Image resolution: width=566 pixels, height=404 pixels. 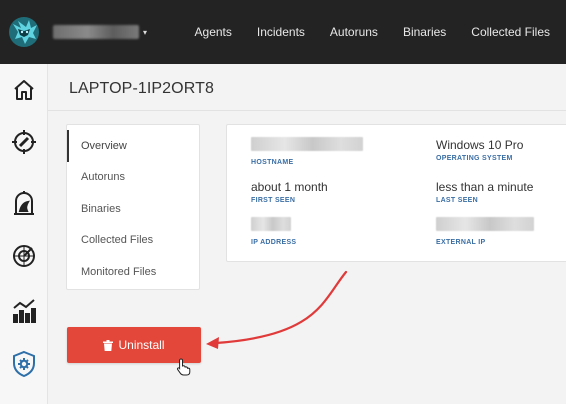 What do you see at coordinates (485, 231) in the screenshot?
I see `external-ip-field: EXTERNAL IP` at bounding box center [485, 231].